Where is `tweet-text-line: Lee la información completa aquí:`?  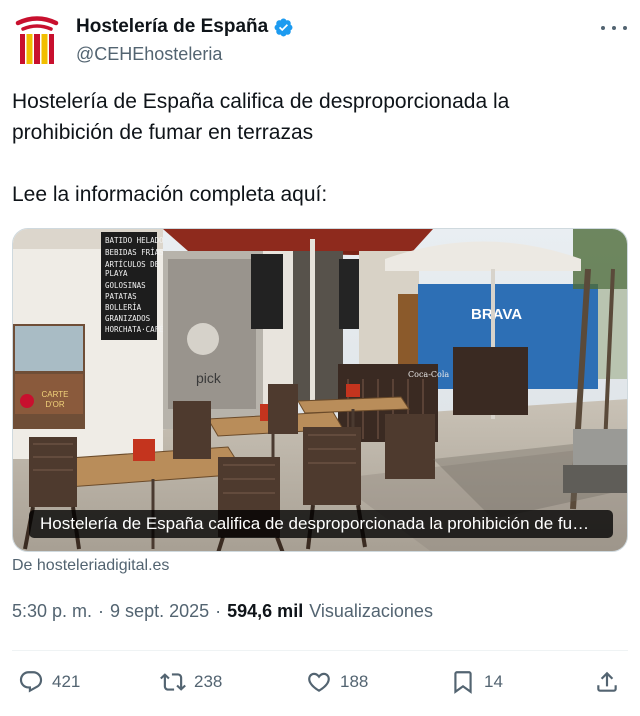
tweet-text-line: Lee la información completa aquí: is located at coordinates (170, 194).